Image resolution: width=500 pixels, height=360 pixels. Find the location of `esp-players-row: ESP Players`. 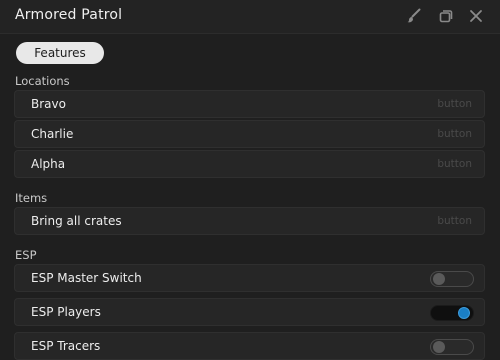

esp-players-row: ESP Players is located at coordinates (249, 312).